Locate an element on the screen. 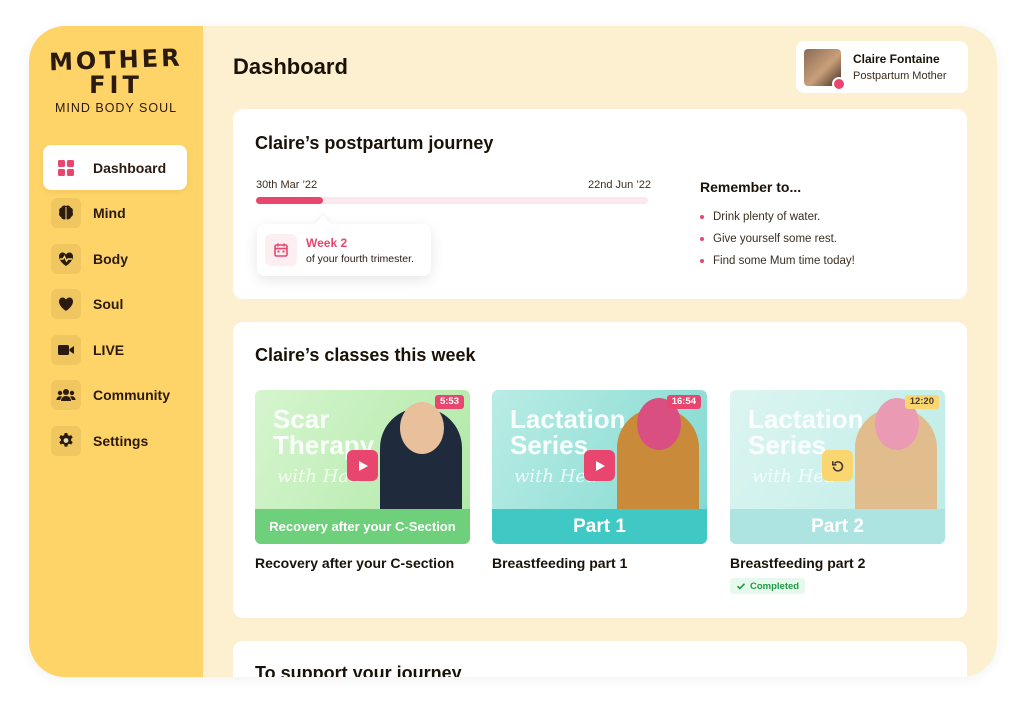  duration-badge: 16:54 is located at coordinates (683, 402).